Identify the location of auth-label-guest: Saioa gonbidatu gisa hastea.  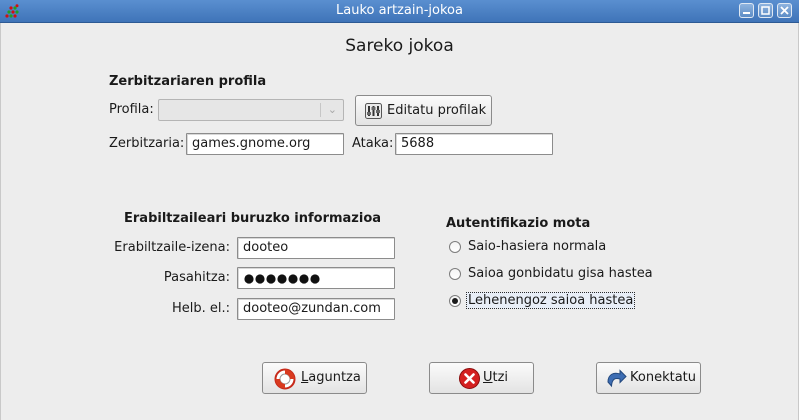
(560, 273).